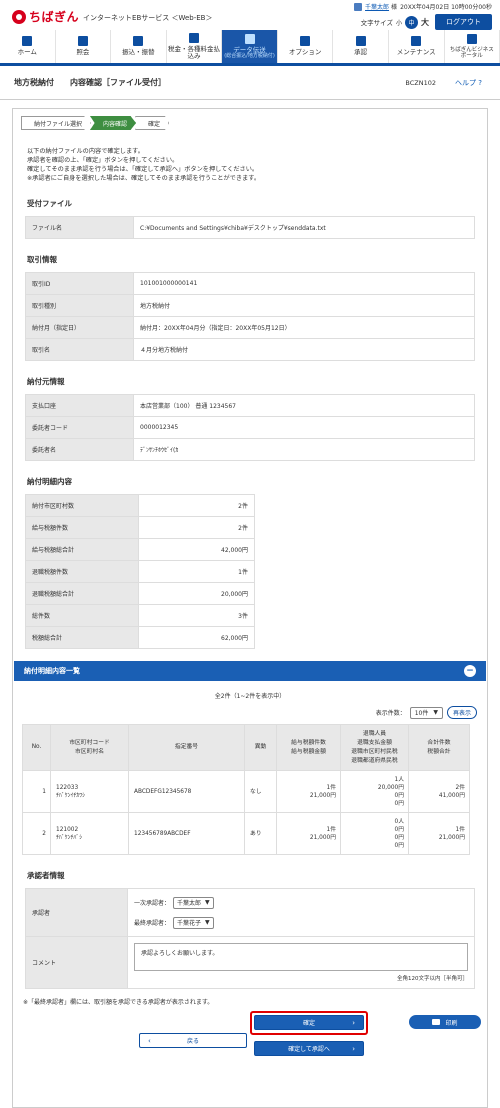 This screenshot has height=1108, width=500. What do you see at coordinates (309, 1048) in the screenshot?
I see `confirm-approve-button: 確定して承認へ›` at bounding box center [309, 1048].